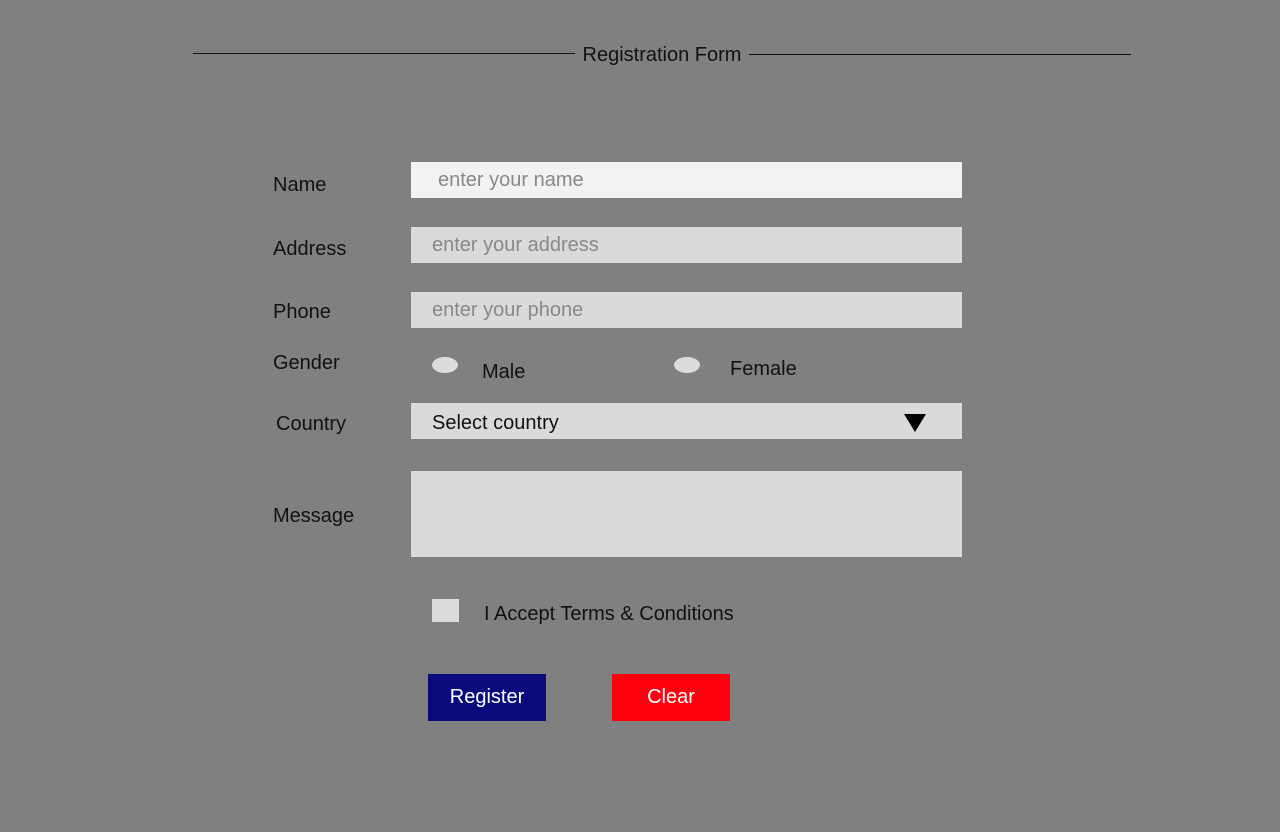 The image size is (1280, 832). Describe the element at coordinates (445, 365) in the screenshot. I see `gender-male-radio` at that location.